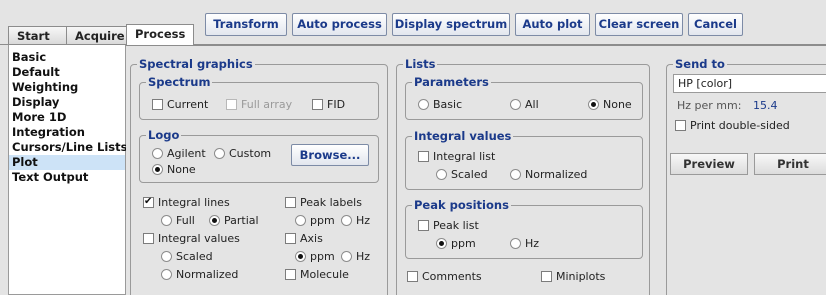  Describe the element at coordinates (185, 220) in the screenshot. I see `integral-lines-full-label: Full` at that location.